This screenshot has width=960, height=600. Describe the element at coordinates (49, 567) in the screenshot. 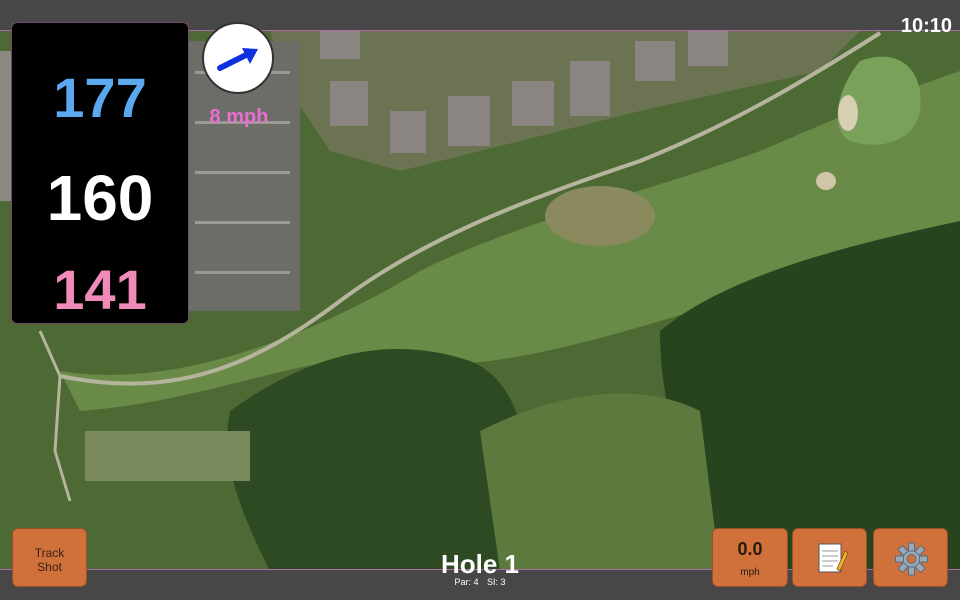

I see `track-shot-label-line2: Shot` at that location.